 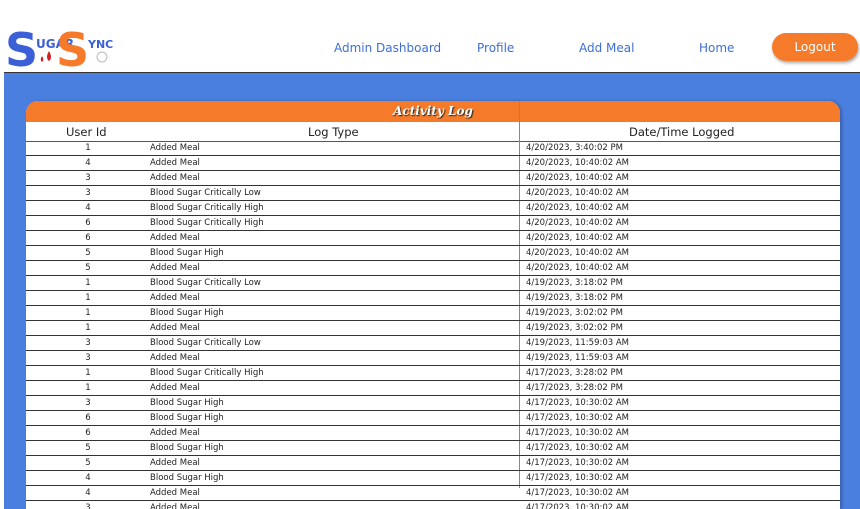 What do you see at coordinates (102, 57) in the screenshot?
I see `sync-icon` at bounding box center [102, 57].